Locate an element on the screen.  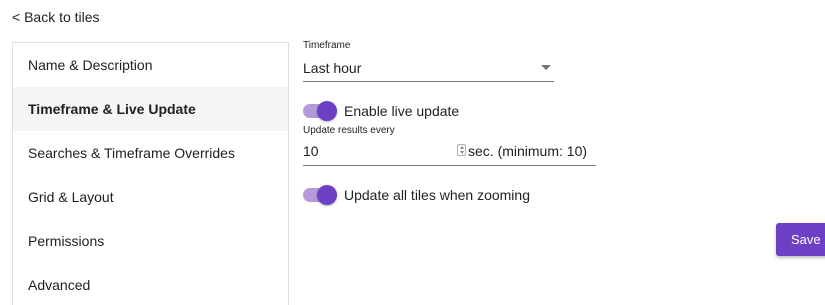
zoom-update-toggle is located at coordinates (320, 195).